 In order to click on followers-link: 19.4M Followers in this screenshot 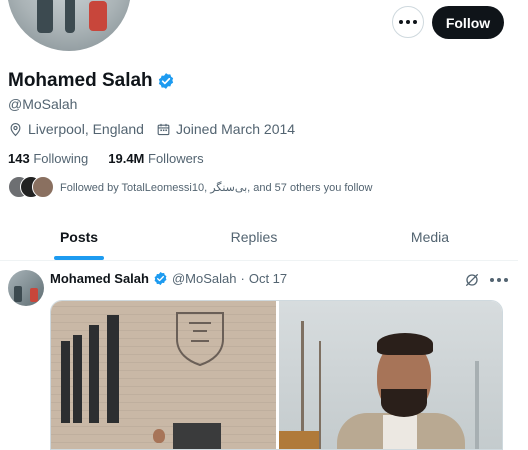, I will do `click(155, 158)`.